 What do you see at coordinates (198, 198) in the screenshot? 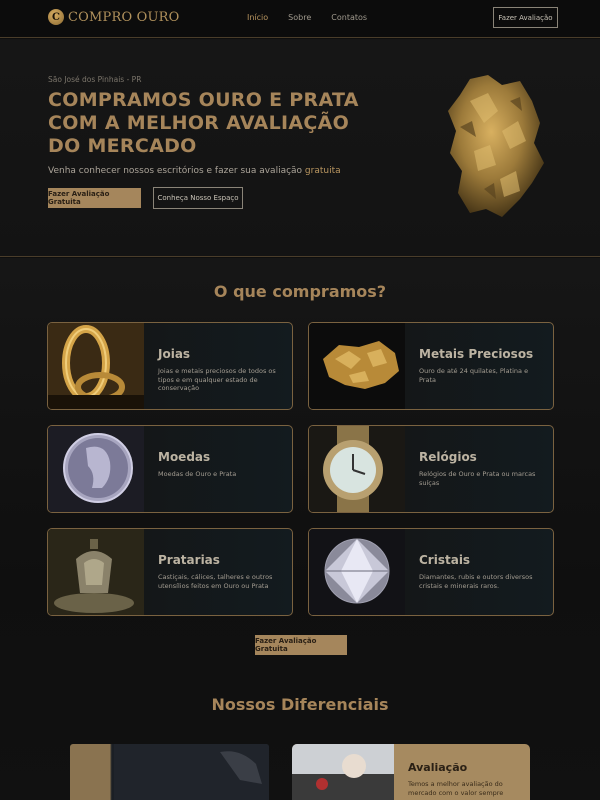
I see `hero-know-space-button: Conheça Nosso Espaço` at bounding box center [198, 198].